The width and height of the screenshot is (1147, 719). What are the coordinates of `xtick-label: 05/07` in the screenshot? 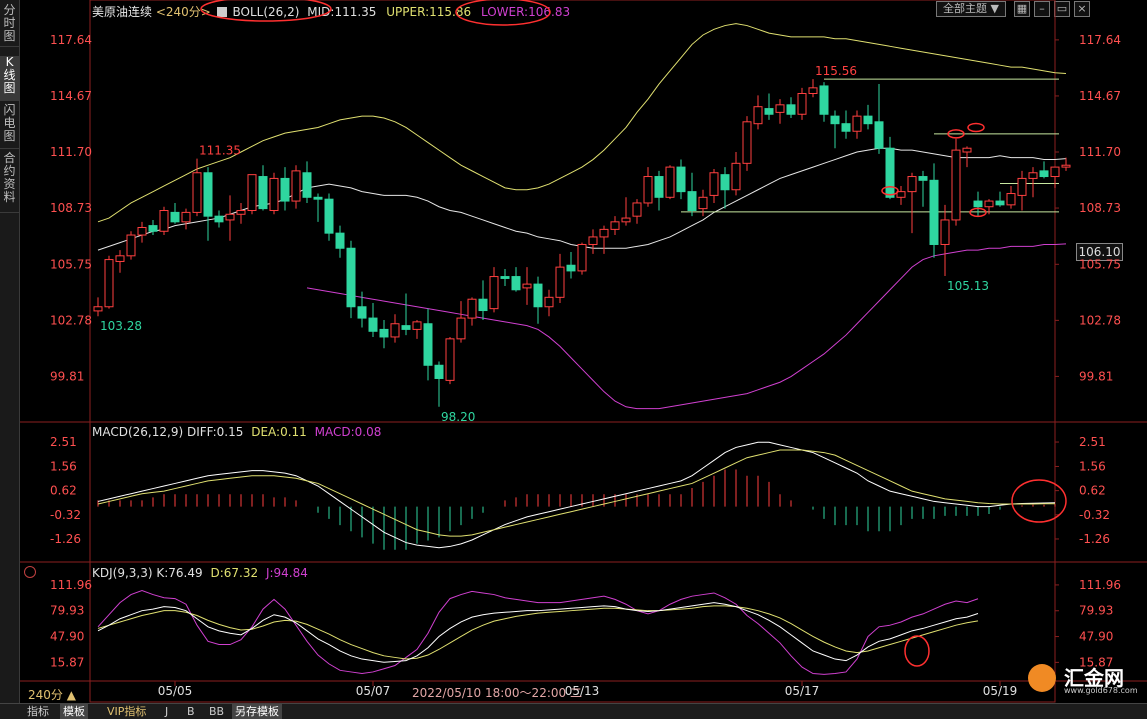 It's located at (373, 691).